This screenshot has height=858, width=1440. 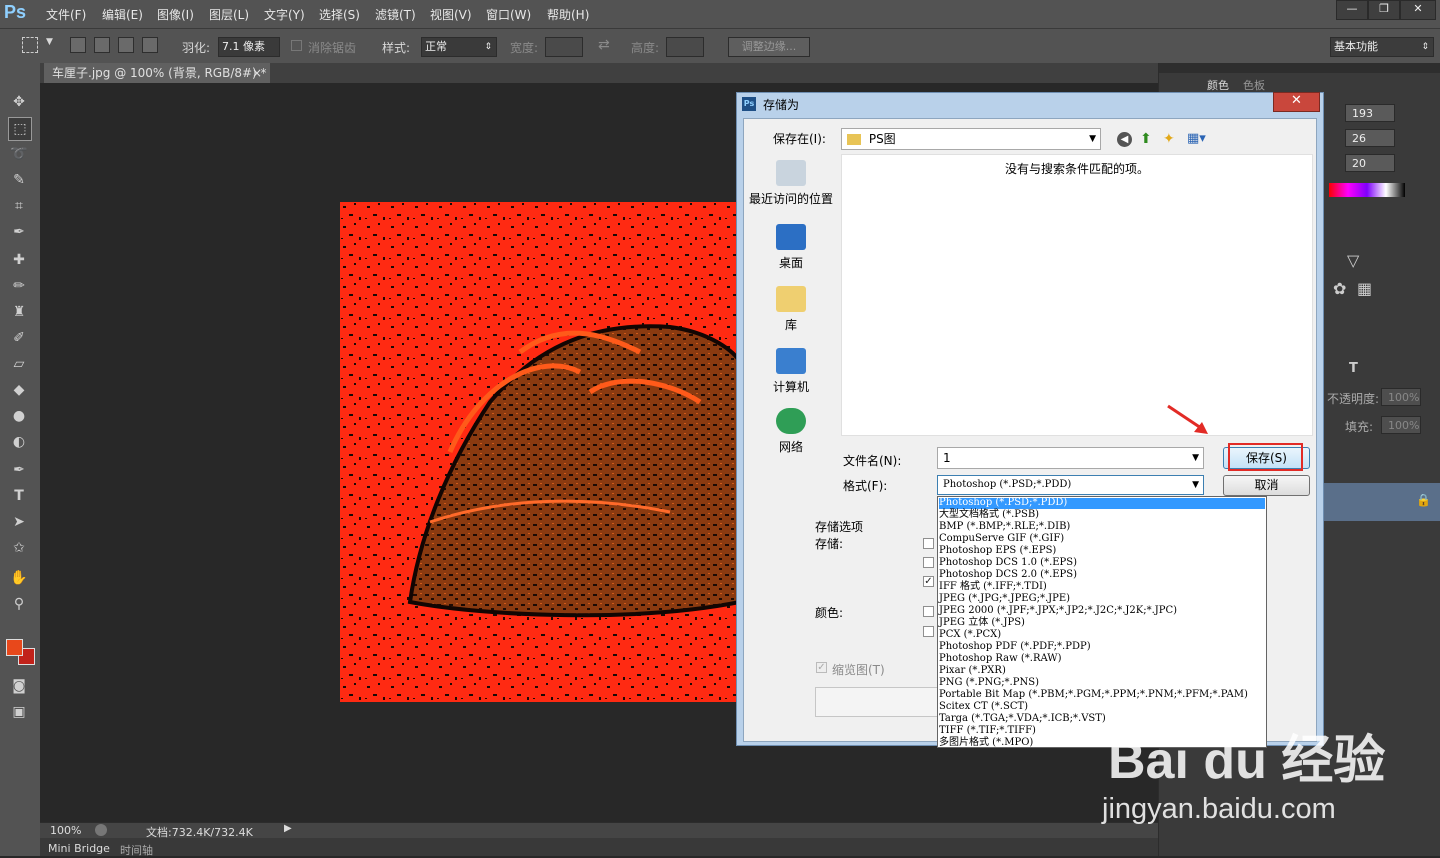 I want to click on zoom-tool-icon: ⚲, so click(x=19, y=604).